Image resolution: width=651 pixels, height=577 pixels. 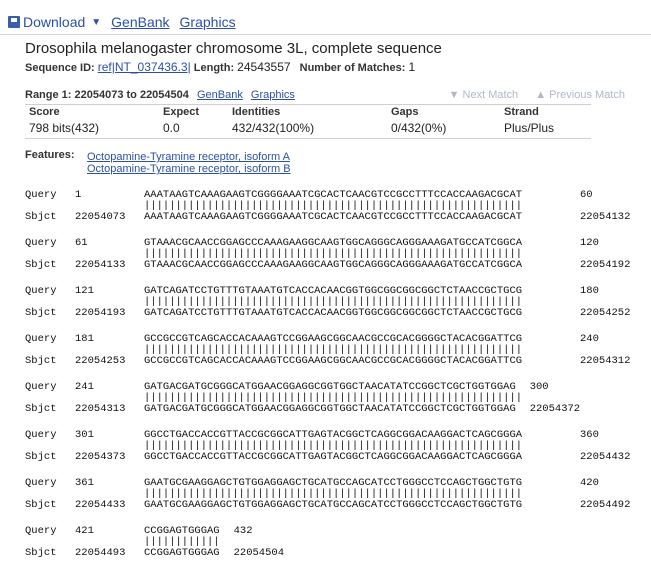 What do you see at coordinates (605, 361) in the screenshot?
I see `sbjct-end: 22054312` at bounding box center [605, 361].